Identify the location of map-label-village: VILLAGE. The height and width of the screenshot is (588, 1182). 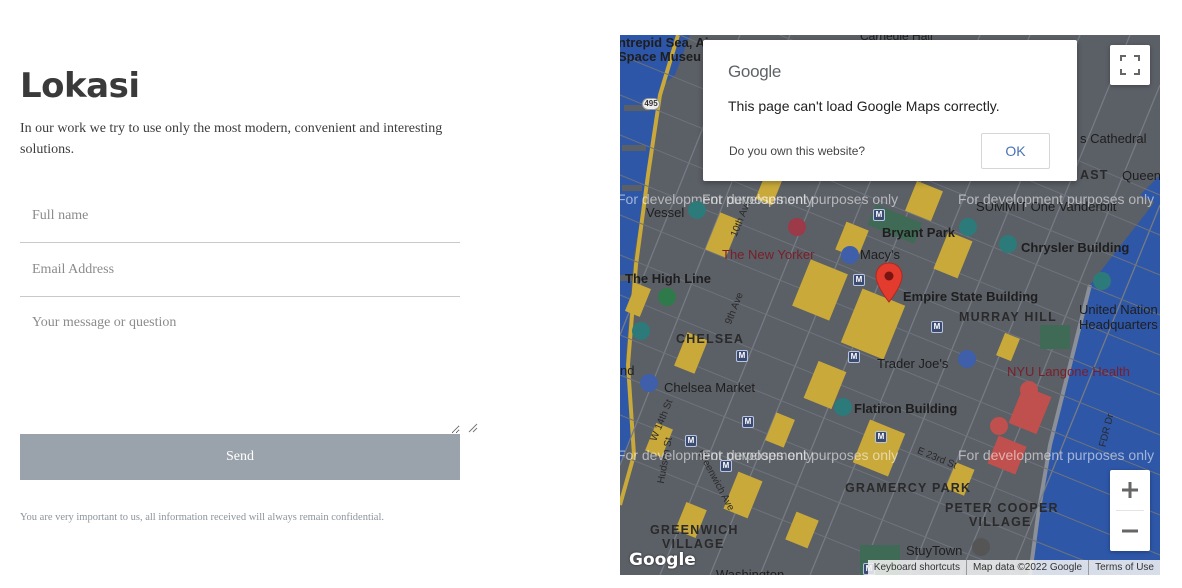
(1000, 522).